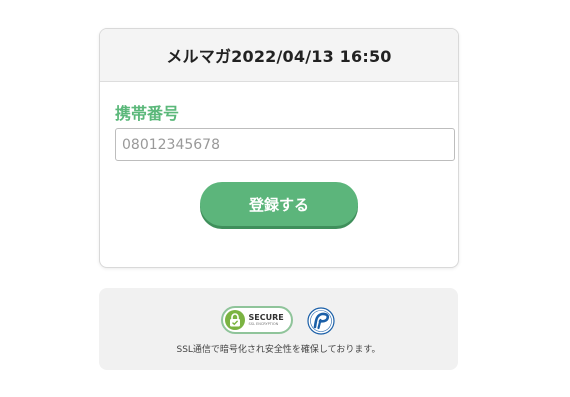  I want to click on newsletter-title: メルマガ2022/04/13 16:50, so click(279, 56).